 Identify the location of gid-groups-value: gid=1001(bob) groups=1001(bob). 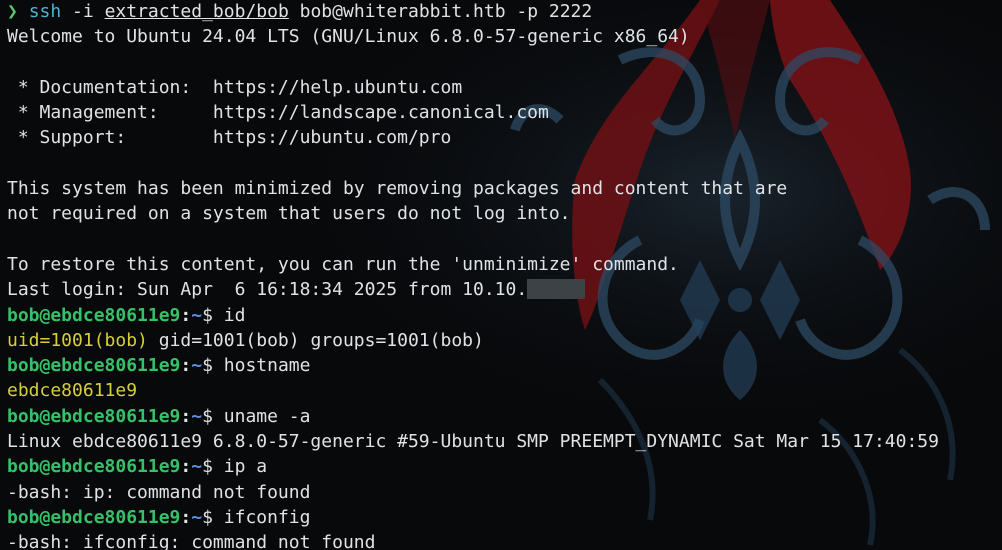
(315, 340).